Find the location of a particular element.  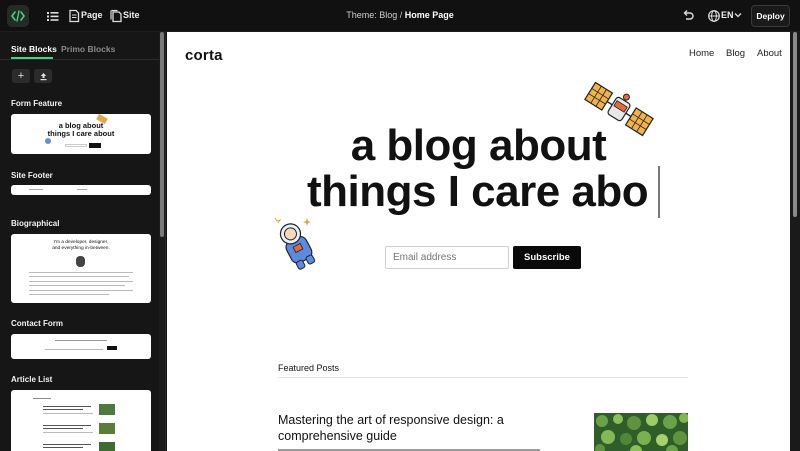

add-block-button: + is located at coordinates (21, 76).